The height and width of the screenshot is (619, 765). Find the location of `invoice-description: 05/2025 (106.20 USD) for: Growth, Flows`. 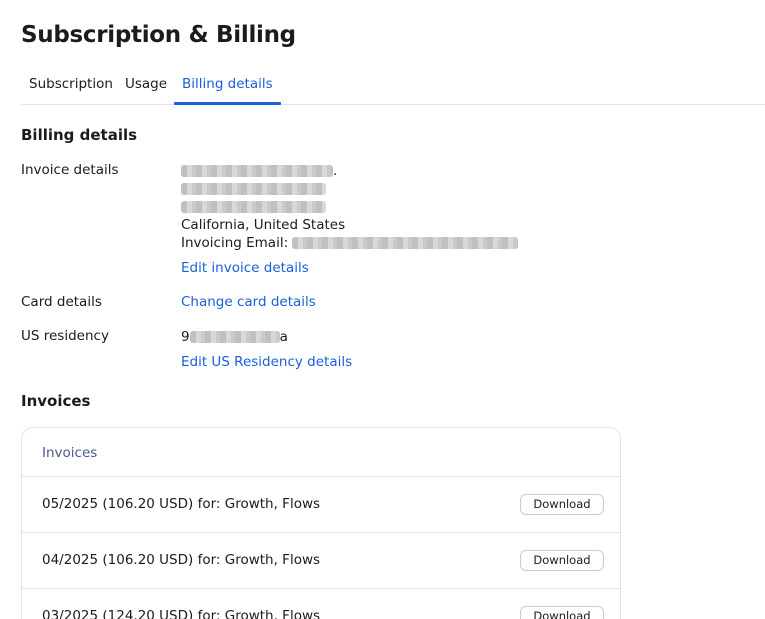

invoice-description: 05/2025 (106.20 USD) for: Growth, Flows is located at coordinates (181, 504).